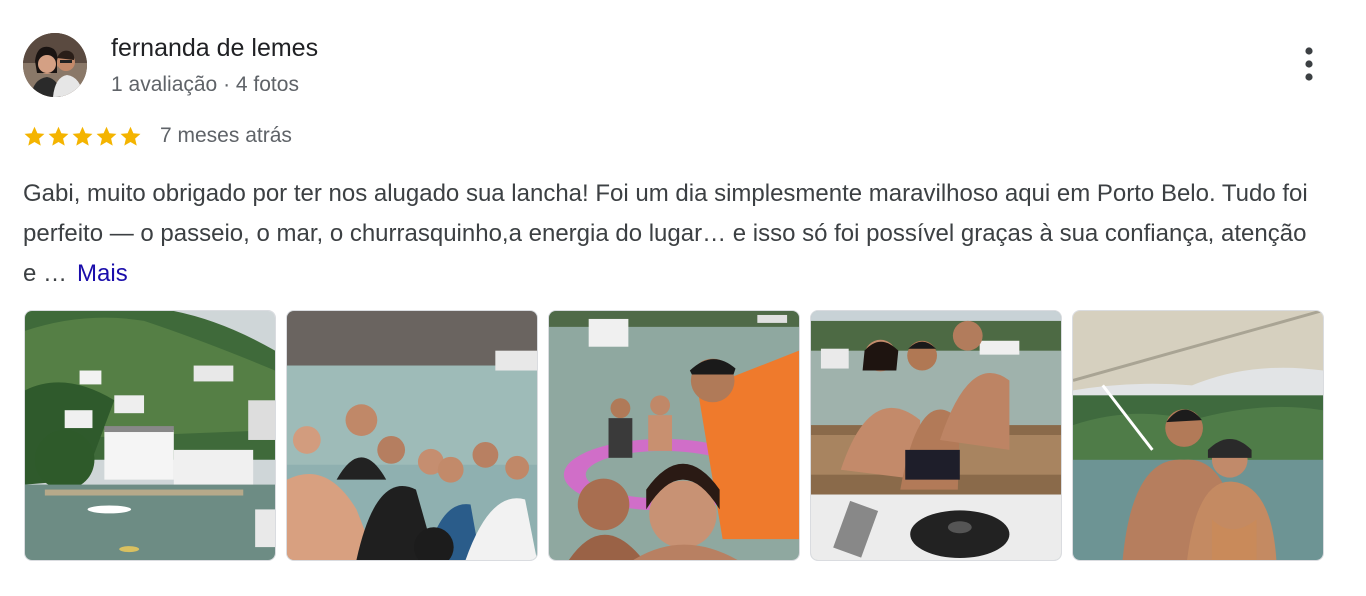  Describe the element at coordinates (1198, 435) in the screenshot. I see `photo-couple-under-canopy` at that location.